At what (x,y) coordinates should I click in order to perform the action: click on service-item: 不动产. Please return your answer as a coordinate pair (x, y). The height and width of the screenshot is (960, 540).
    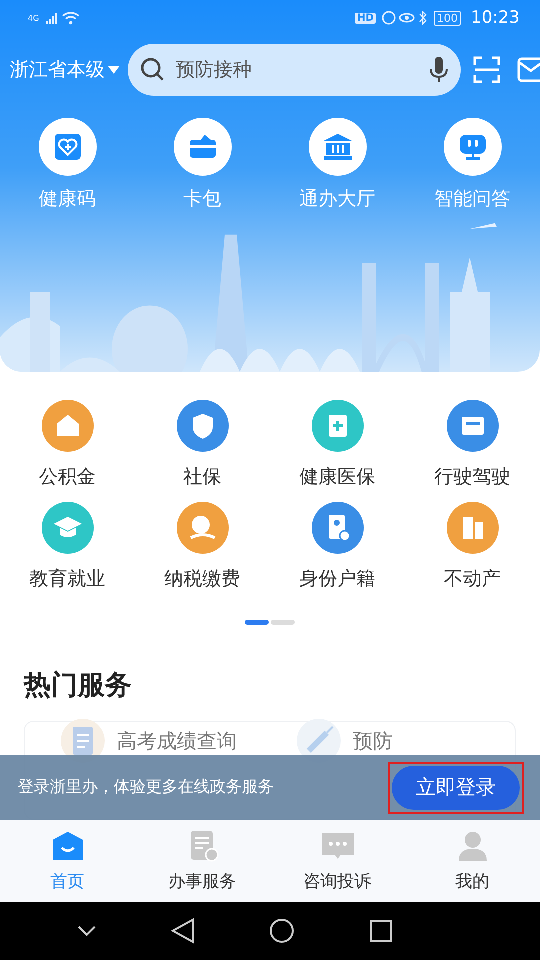
    Looking at the image, I should click on (472, 547).